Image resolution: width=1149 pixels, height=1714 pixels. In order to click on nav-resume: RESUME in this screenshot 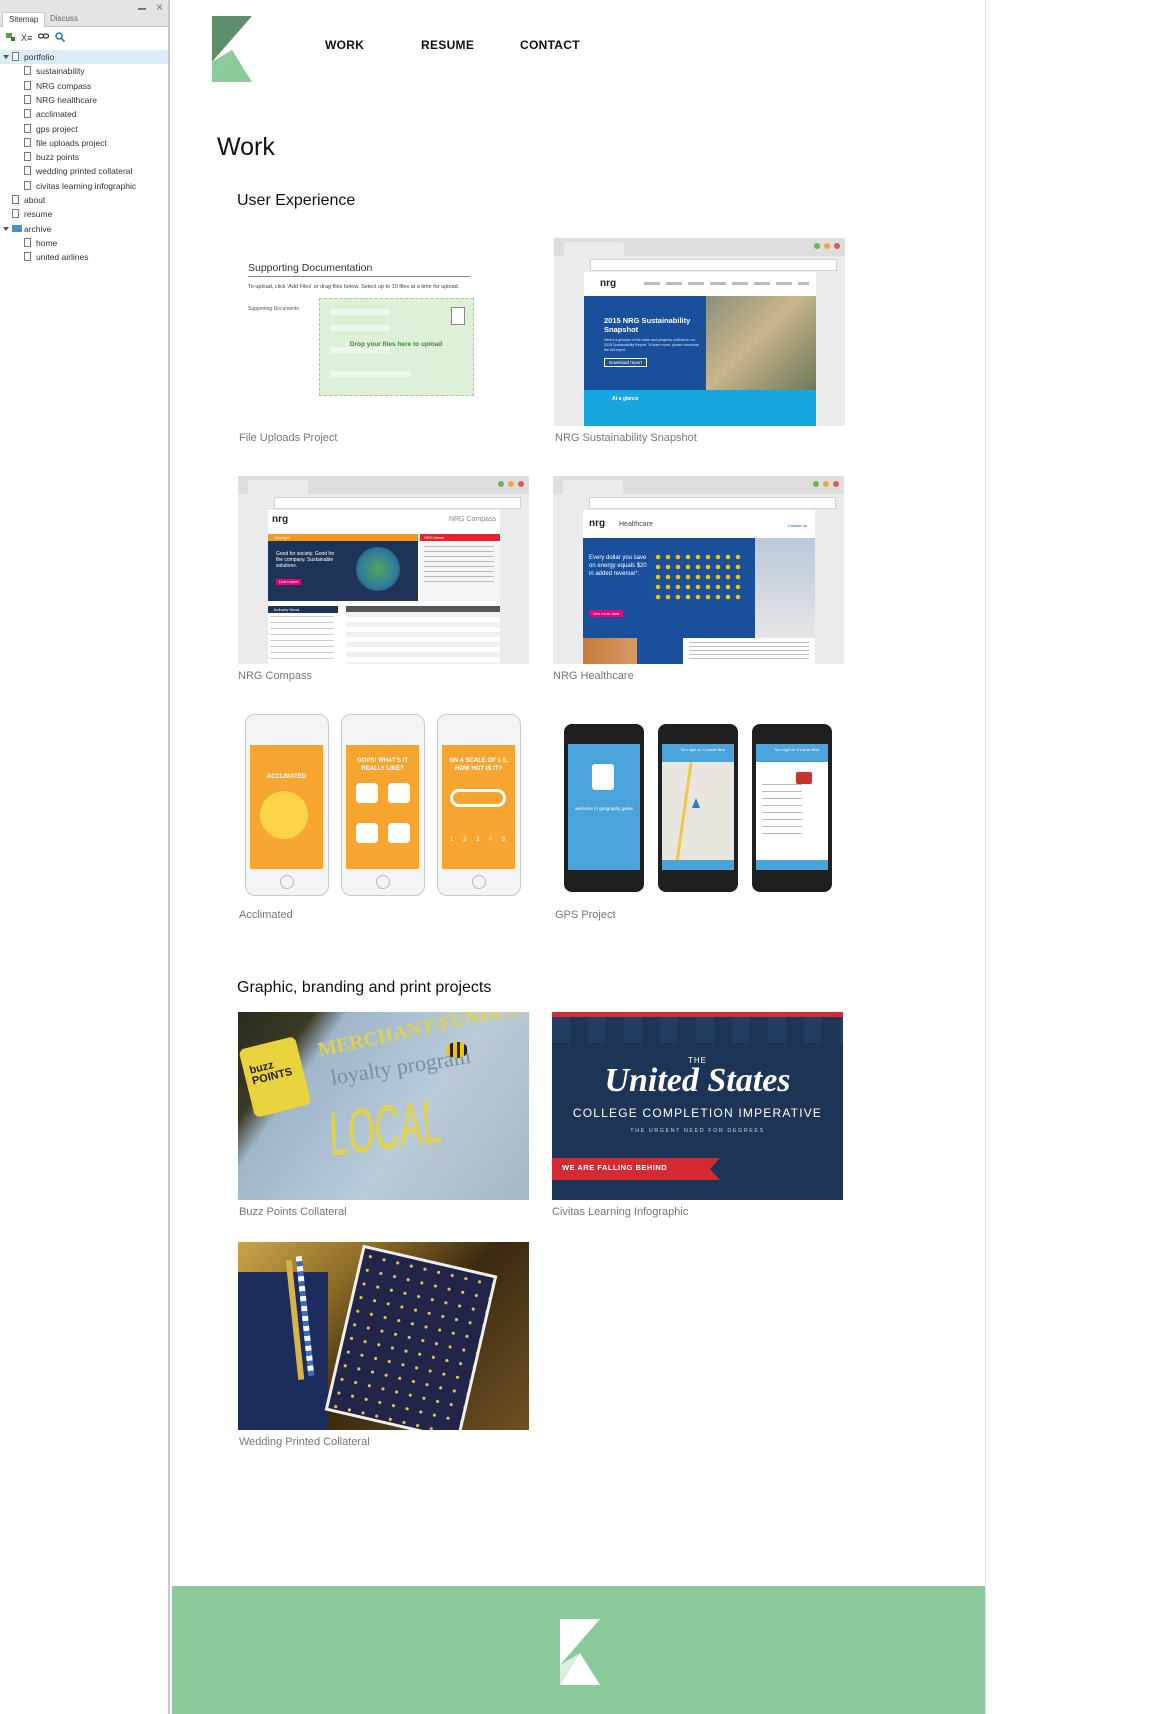, I will do `click(447, 45)`.